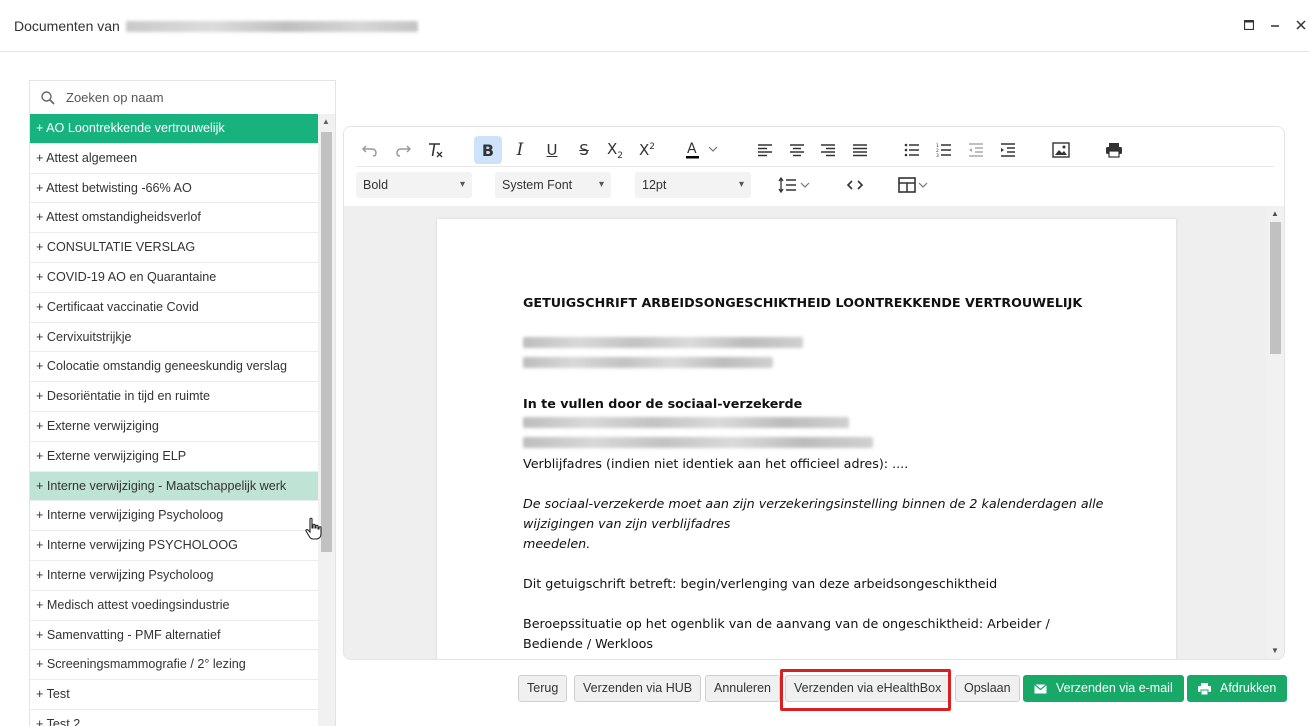  What do you see at coordinates (174, 695) in the screenshot?
I see `document-list-item: + Test` at bounding box center [174, 695].